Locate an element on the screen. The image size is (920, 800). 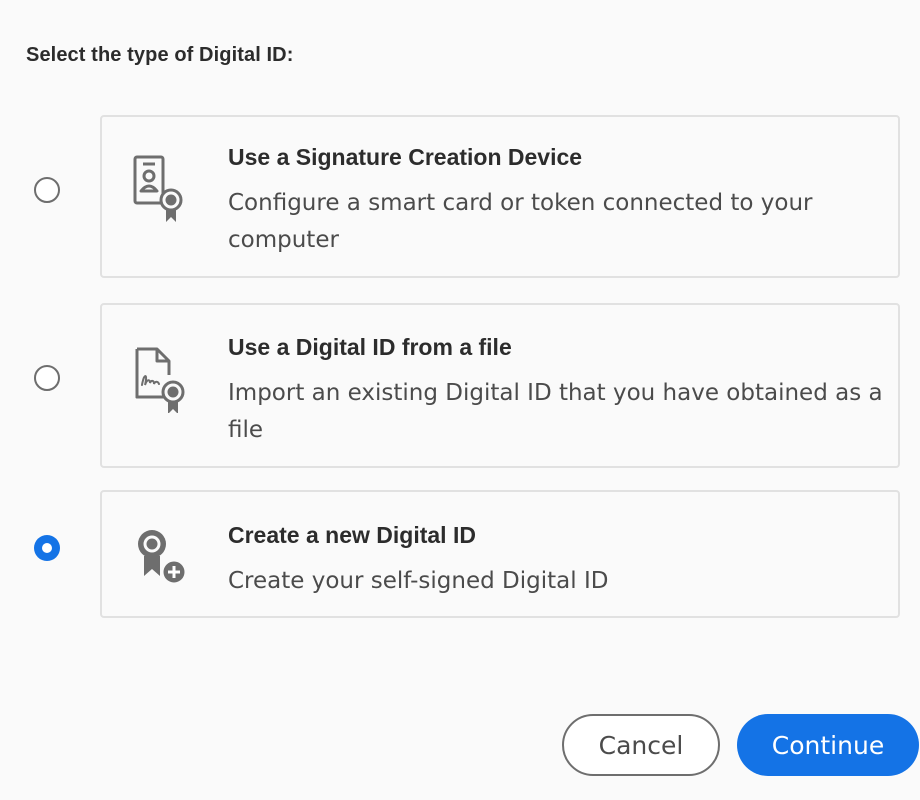
radio-digital-id-file is located at coordinates (47, 378).